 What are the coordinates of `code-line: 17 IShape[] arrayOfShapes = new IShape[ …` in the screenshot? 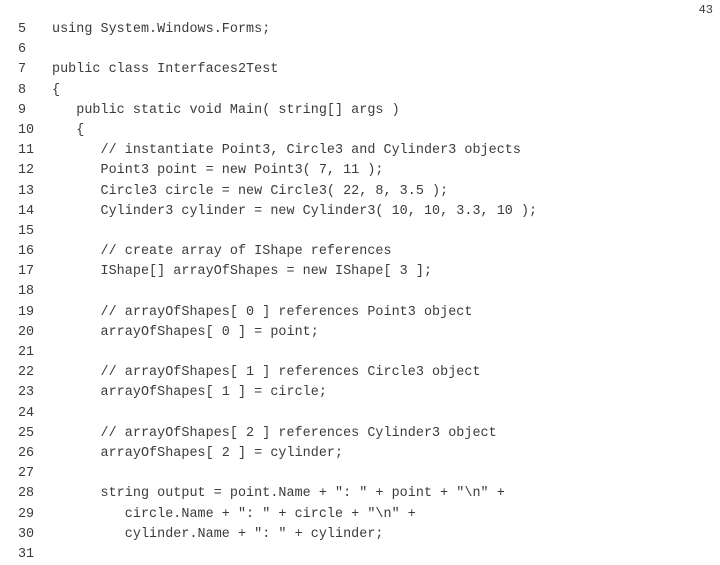 It's located at (360, 272).